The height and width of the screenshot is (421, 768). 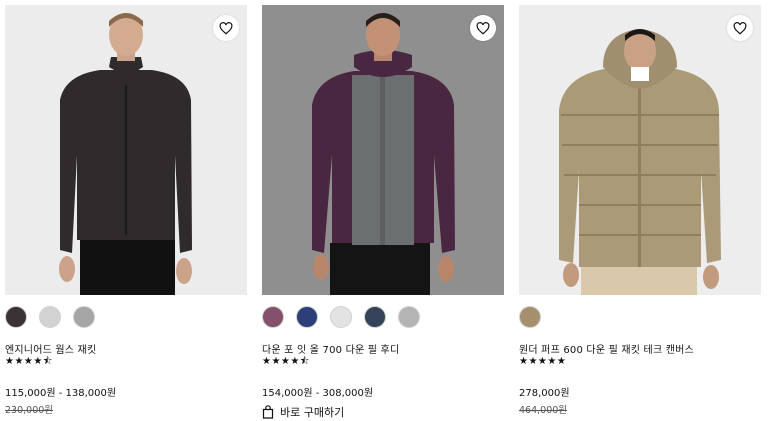 What do you see at coordinates (318, 393) in the screenshot?
I see `product-price: 154,000원 - 308,000원` at bounding box center [318, 393].